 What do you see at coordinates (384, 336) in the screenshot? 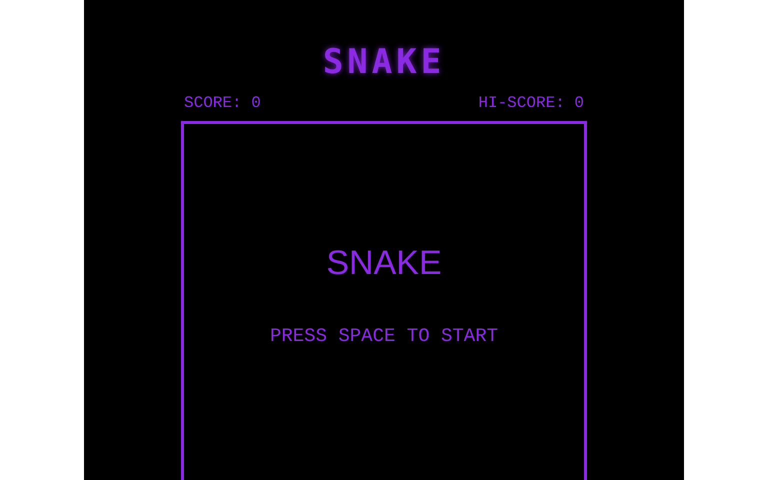
I see `start-prompt: PRESS SPACE TO START` at bounding box center [384, 336].